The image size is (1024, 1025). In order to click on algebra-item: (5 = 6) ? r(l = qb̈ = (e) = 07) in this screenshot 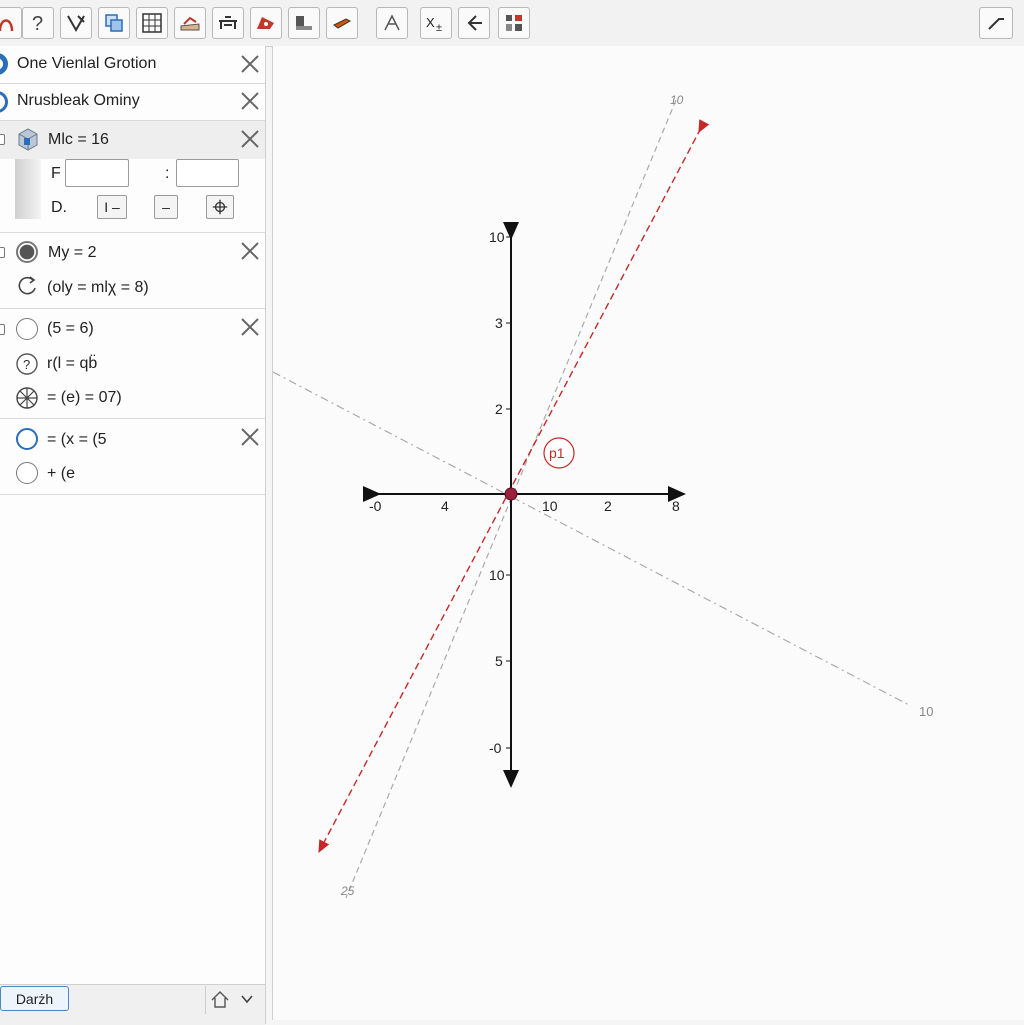, I will do `click(132, 363)`.